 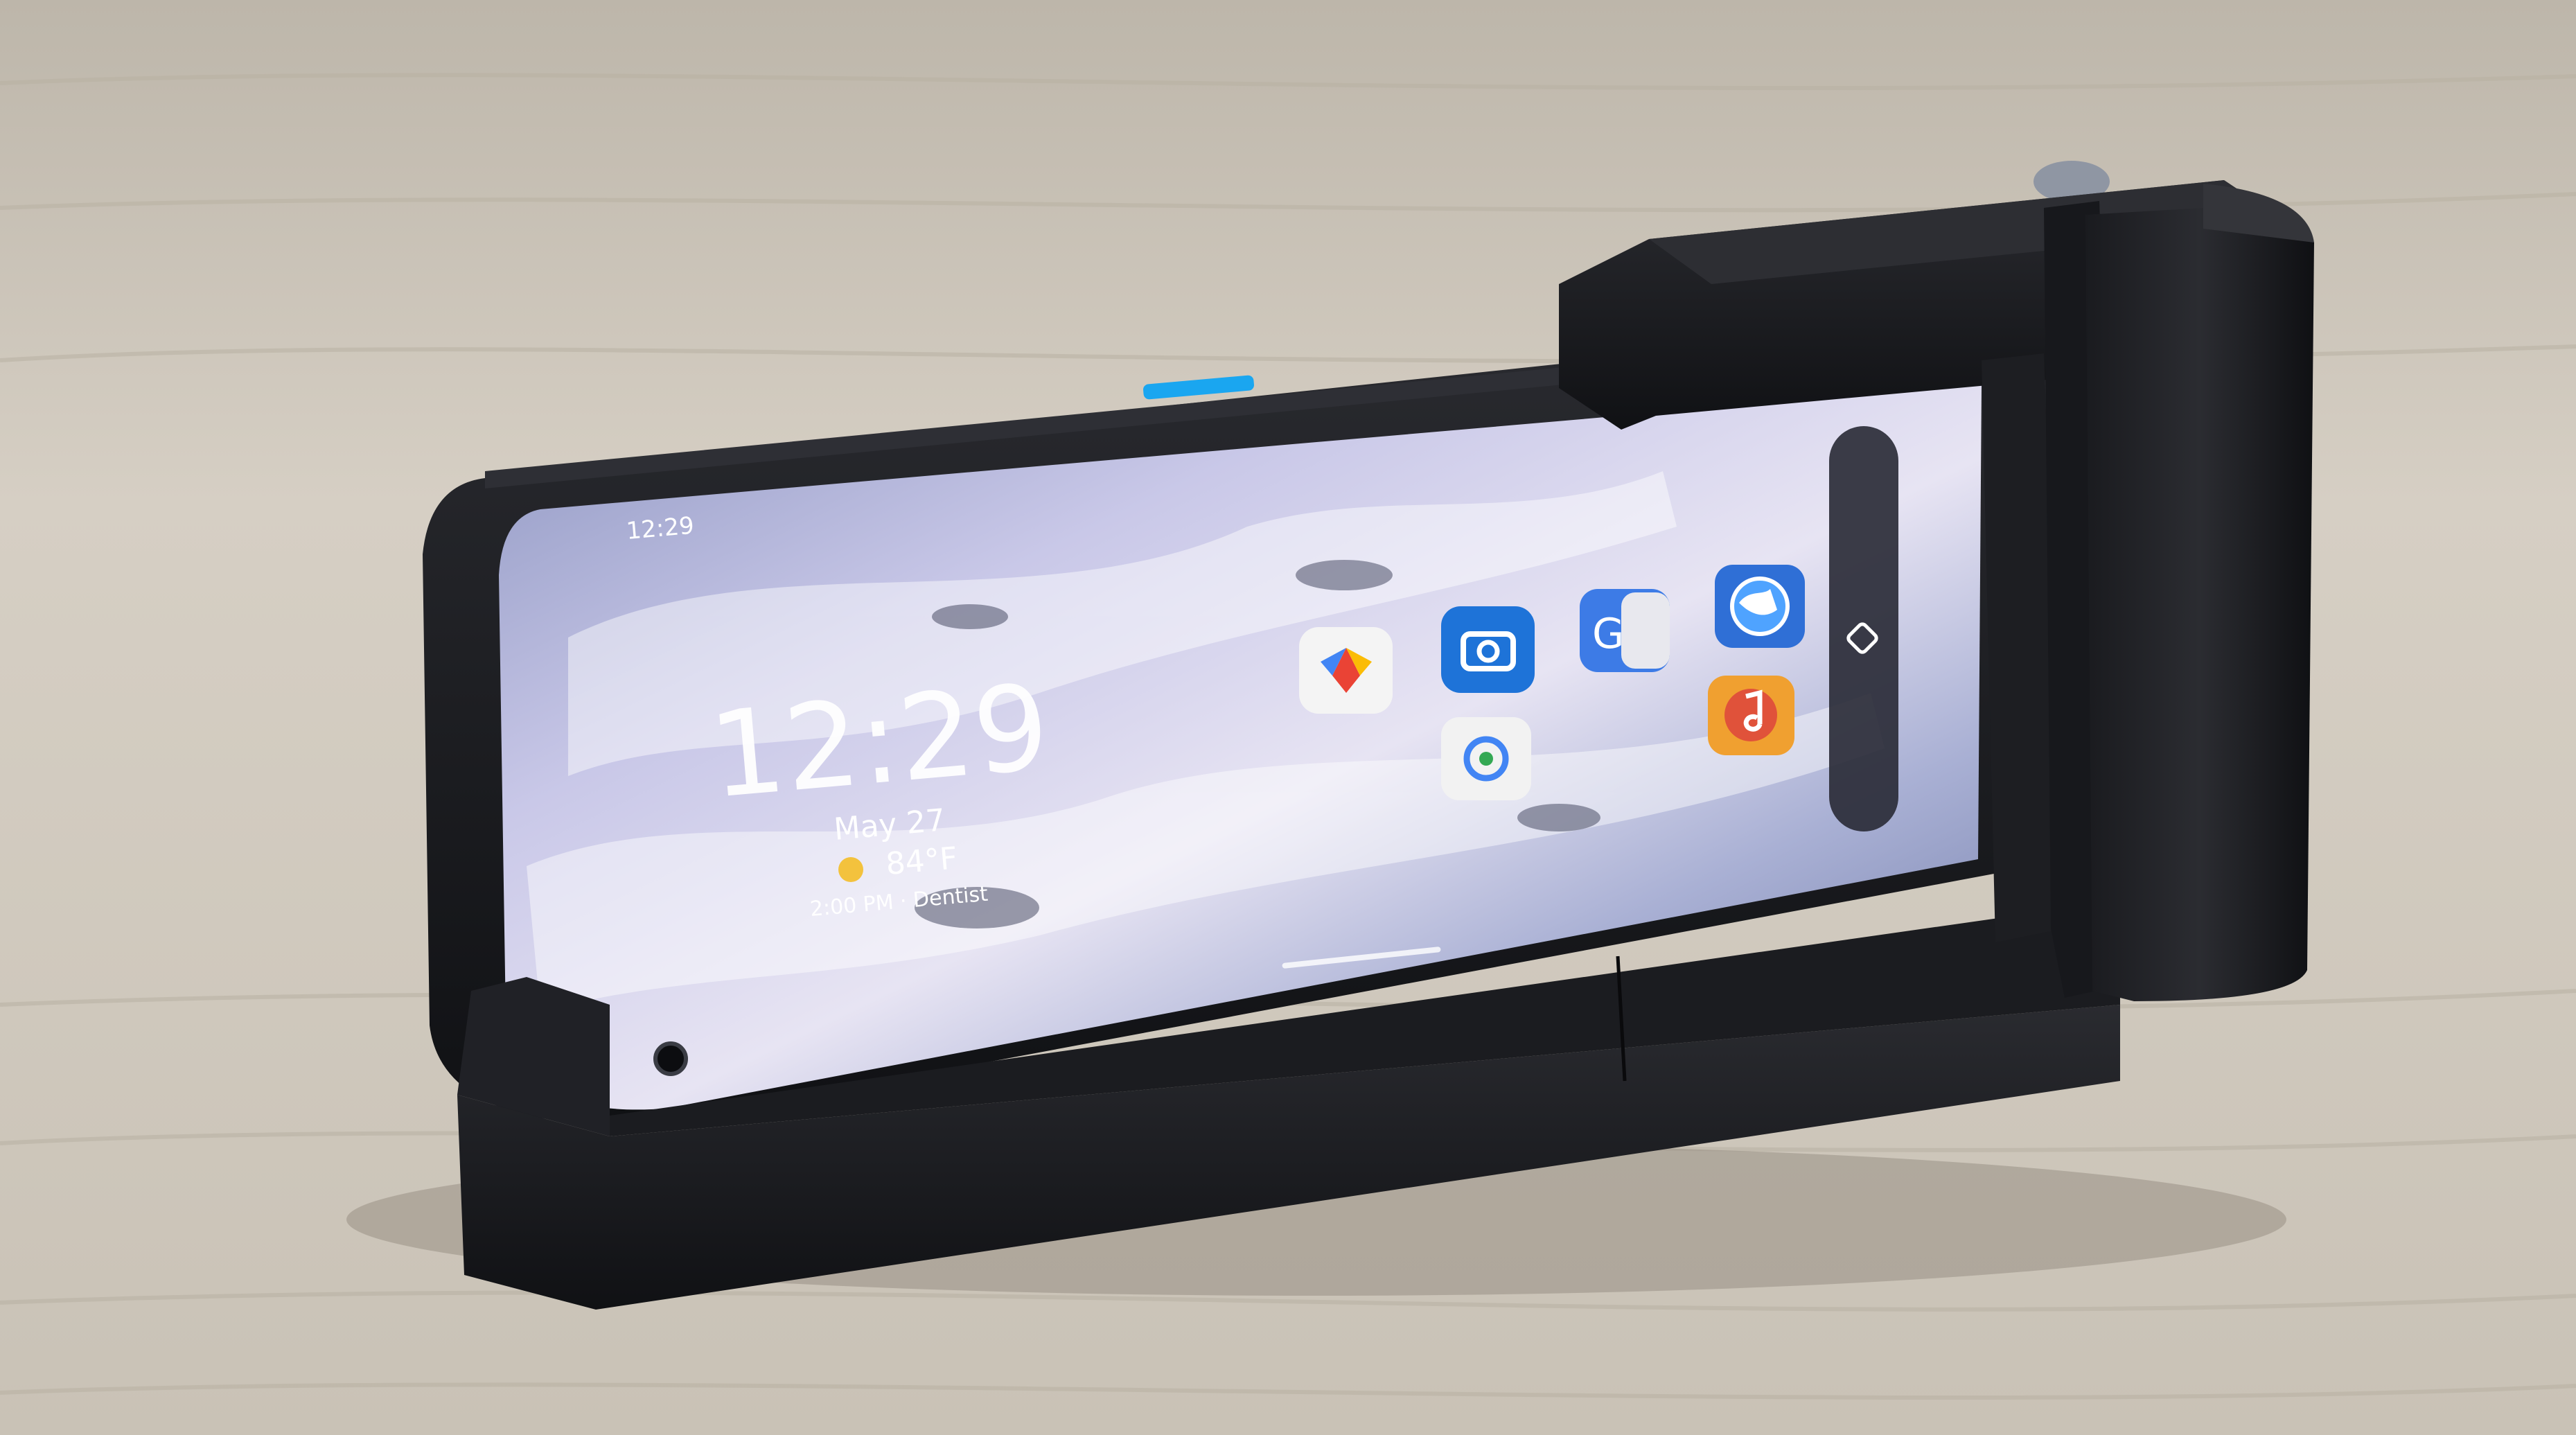 I want to click on app-browser, so click(x=1760, y=606).